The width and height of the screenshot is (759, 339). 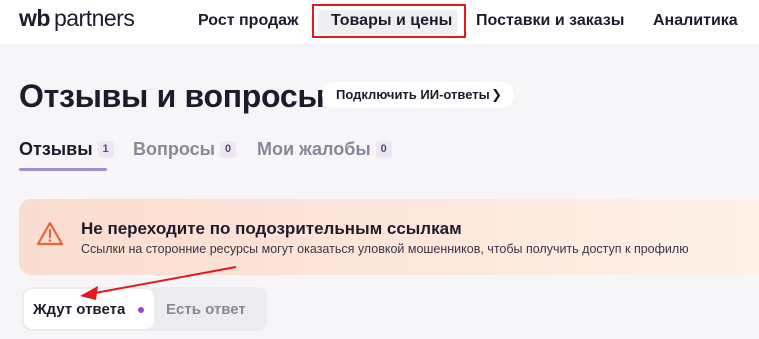 I want to click on nav-item-analytics: Аналитика, so click(x=695, y=21).